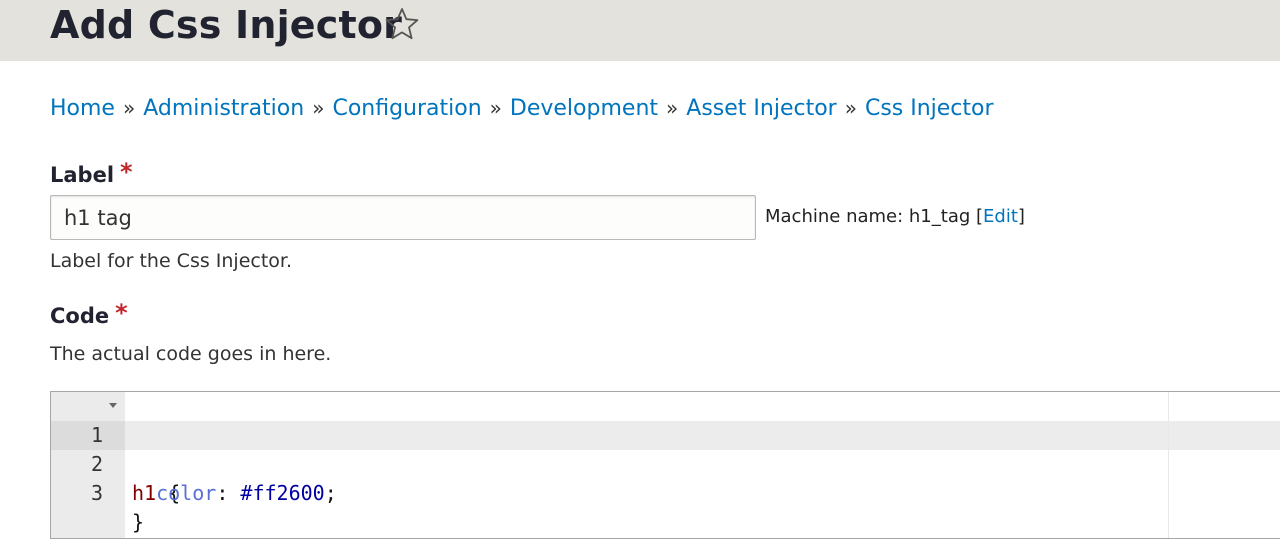 The image size is (1280, 539). What do you see at coordinates (80, 316) in the screenshot?
I see `code-field-label-text: Code` at bounding box center [80, 316].